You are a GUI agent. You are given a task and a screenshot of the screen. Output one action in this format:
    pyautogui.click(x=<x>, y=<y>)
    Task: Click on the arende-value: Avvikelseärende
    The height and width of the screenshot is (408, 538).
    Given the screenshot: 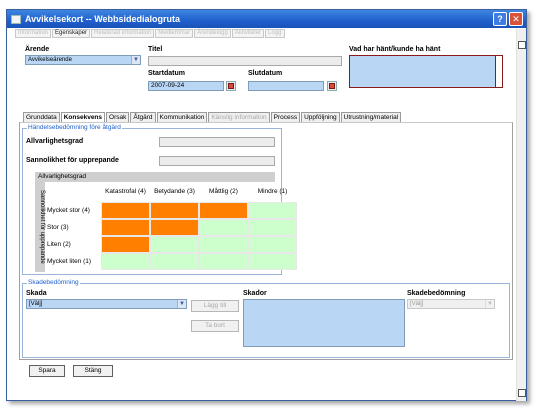 What is the action you would take?
    pyautogui.click(x=50, y=60)
    